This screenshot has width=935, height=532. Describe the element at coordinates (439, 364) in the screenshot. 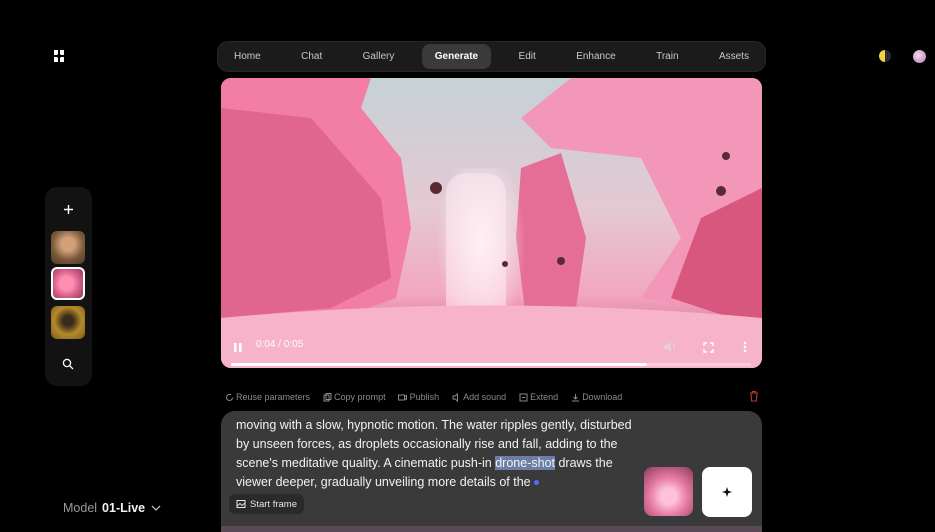

I see `video-progress-fill` at that location.